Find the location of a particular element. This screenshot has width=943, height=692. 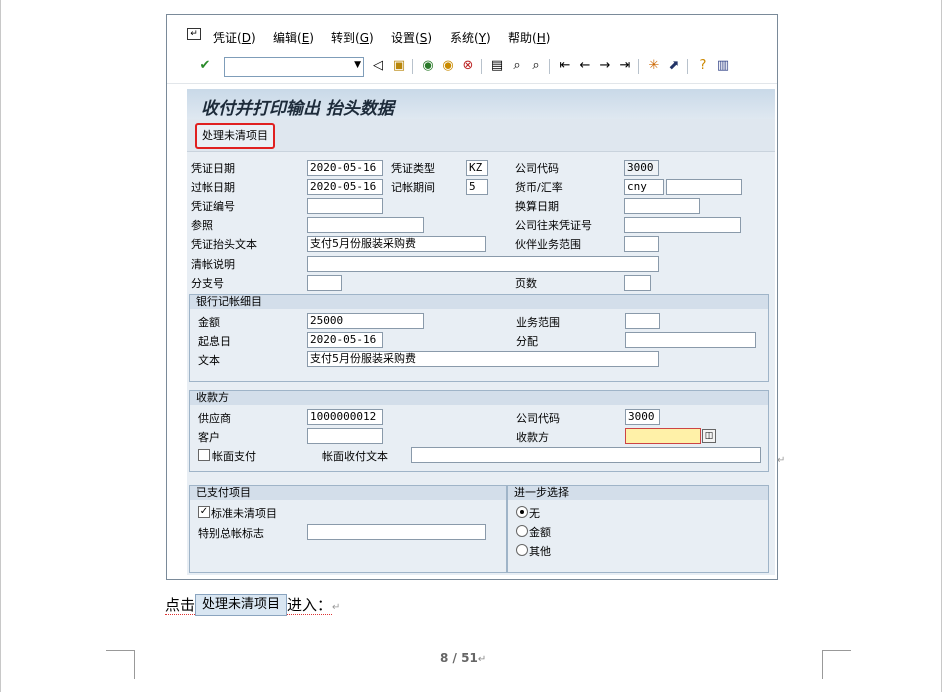

next-page-icon: → is located at coordinates (605, 66).